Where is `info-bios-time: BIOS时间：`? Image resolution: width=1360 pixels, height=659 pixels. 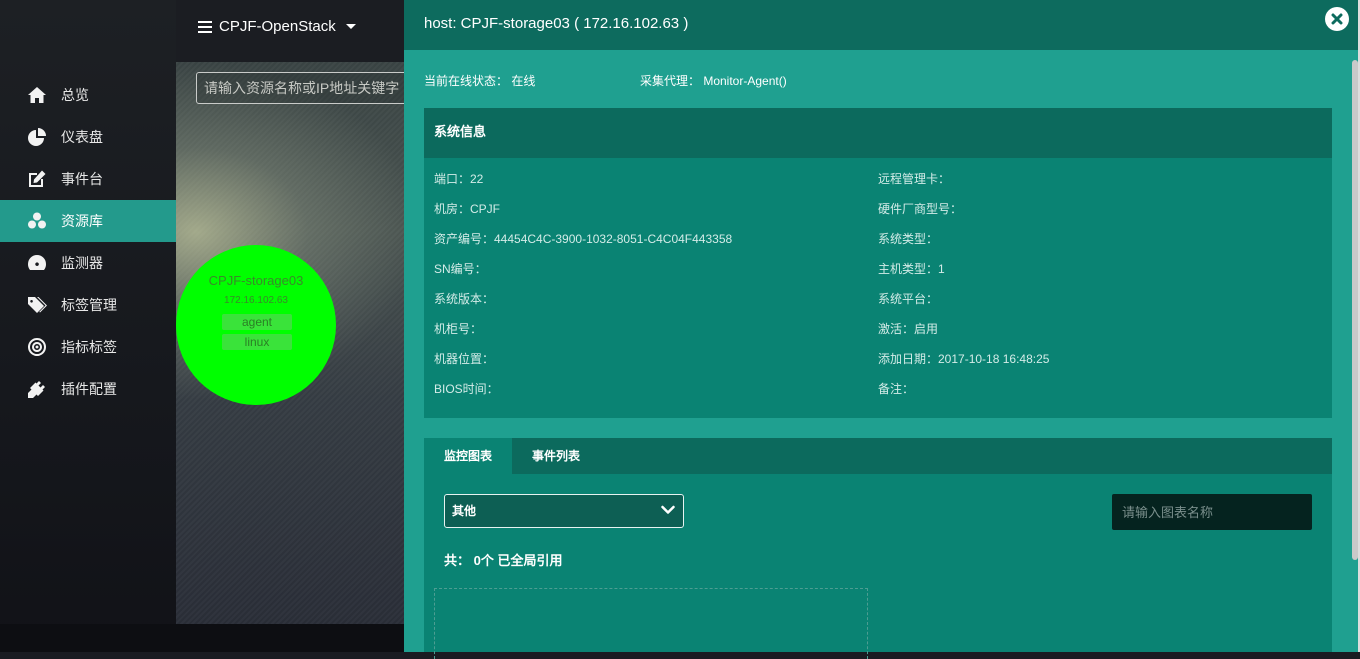
info-bios-time: BIOS时间： is located at coordinates (466, 389).